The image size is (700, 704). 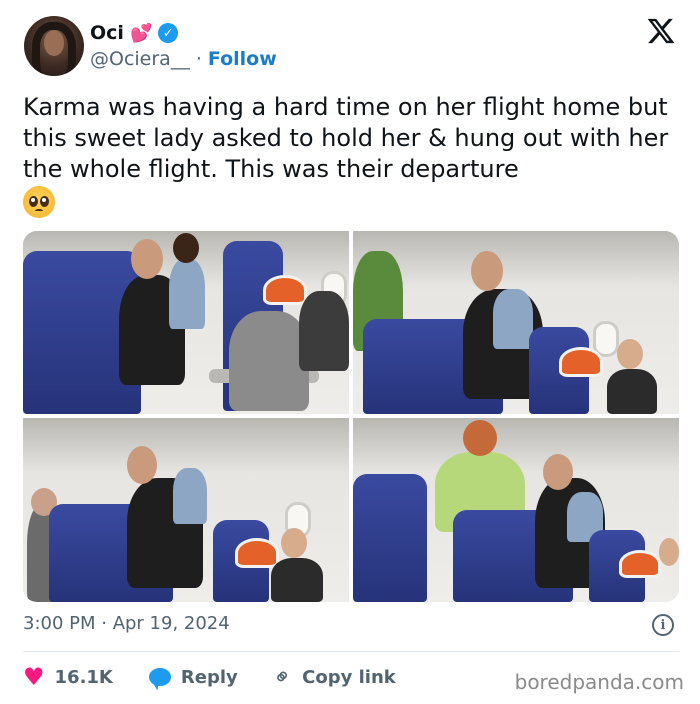 I want to click on watermark: boredpanda.com, so click(x=599, y=682).